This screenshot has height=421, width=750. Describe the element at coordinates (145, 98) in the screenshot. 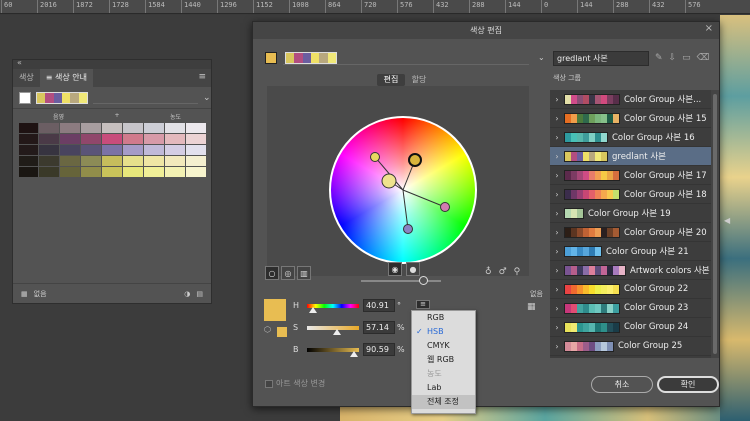

I see `harmony-rules-dropdown` at that location.